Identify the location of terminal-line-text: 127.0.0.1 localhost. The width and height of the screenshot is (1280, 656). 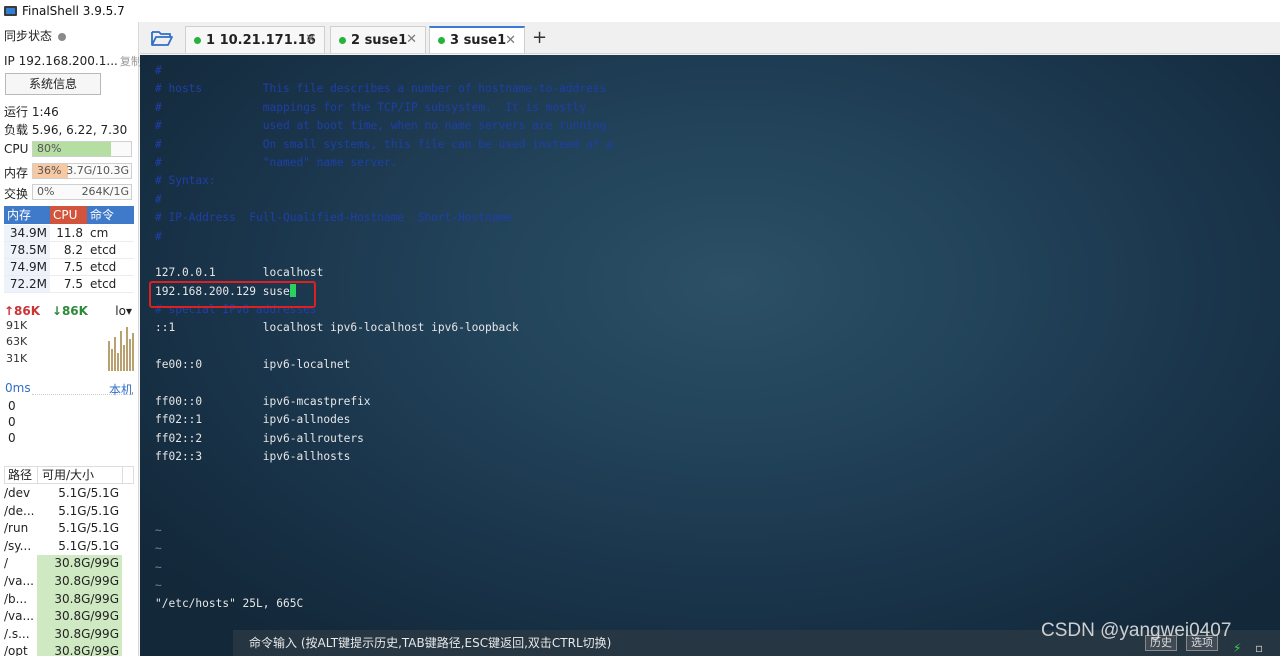
(239, 273).